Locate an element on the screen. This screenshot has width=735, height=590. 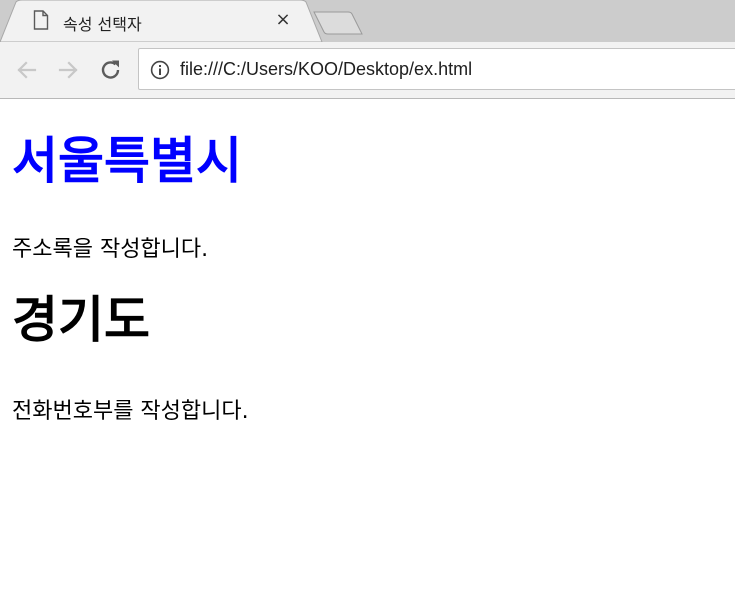
tab-title: 속성 선택자 is located at coordinates (102, 24).